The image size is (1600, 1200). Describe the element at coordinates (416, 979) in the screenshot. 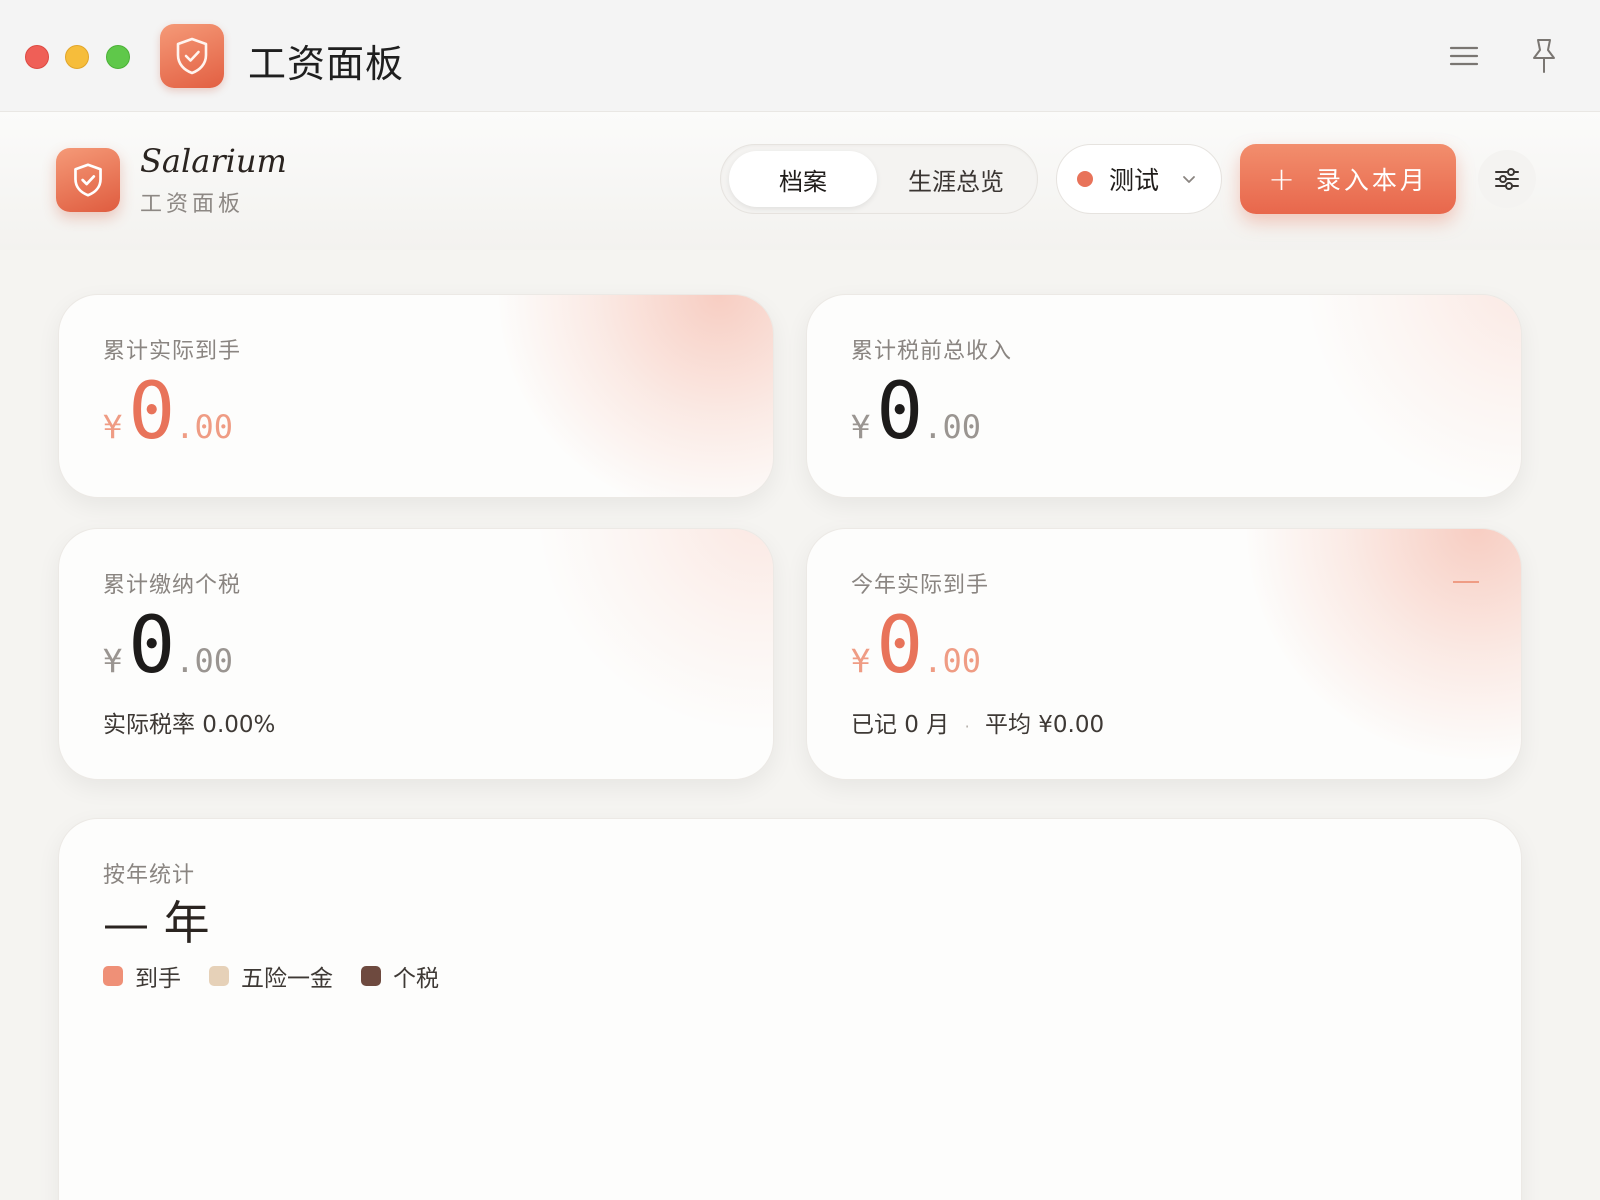

I see `legend-label: 个税` at that location.